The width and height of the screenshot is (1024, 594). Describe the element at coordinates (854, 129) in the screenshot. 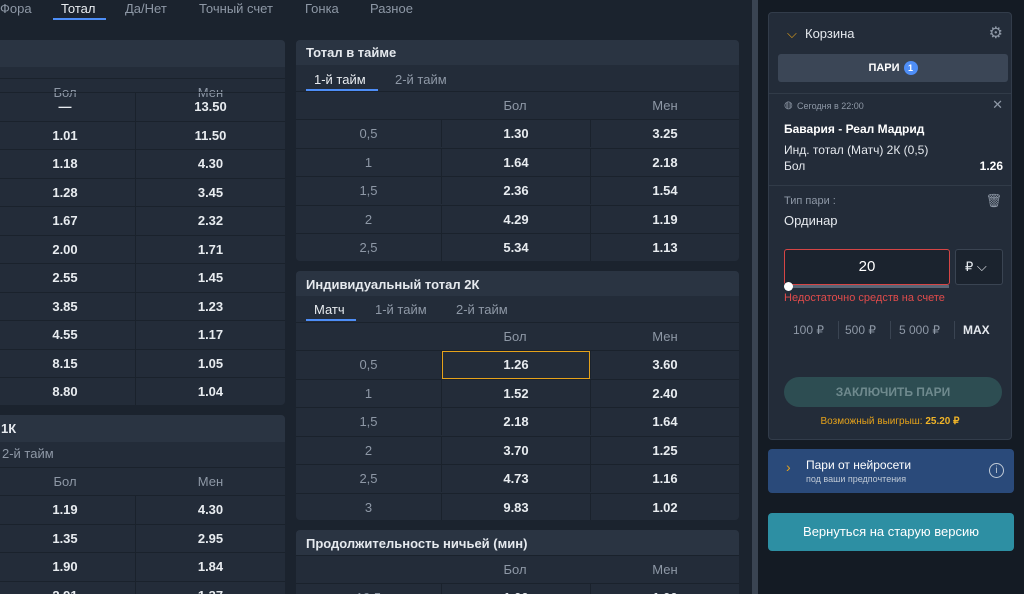

I see `match-name: Бавария - Реал Мадрид` at that location.